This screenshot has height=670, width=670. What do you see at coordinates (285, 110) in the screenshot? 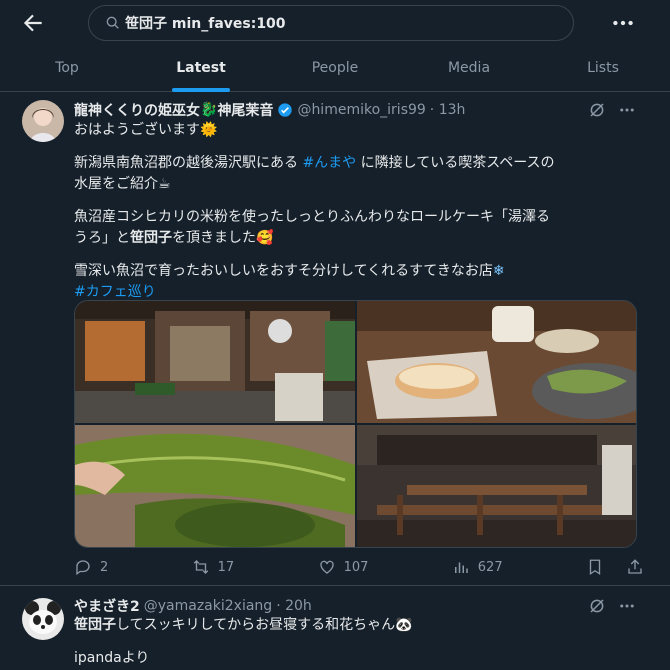
I see `verified-badge-icon` at bounding box center [285, 110].